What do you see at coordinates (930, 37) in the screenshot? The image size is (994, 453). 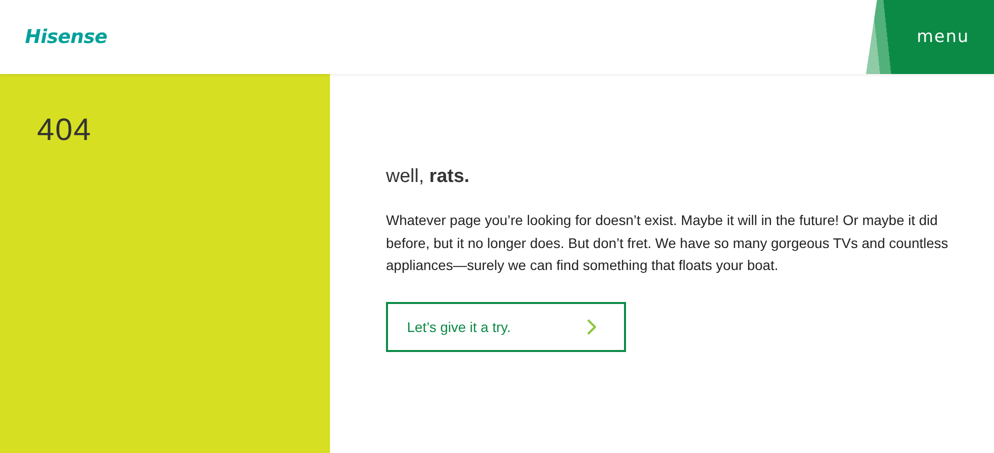 I see `menu-button: menu` at bounding box center [930, 37].